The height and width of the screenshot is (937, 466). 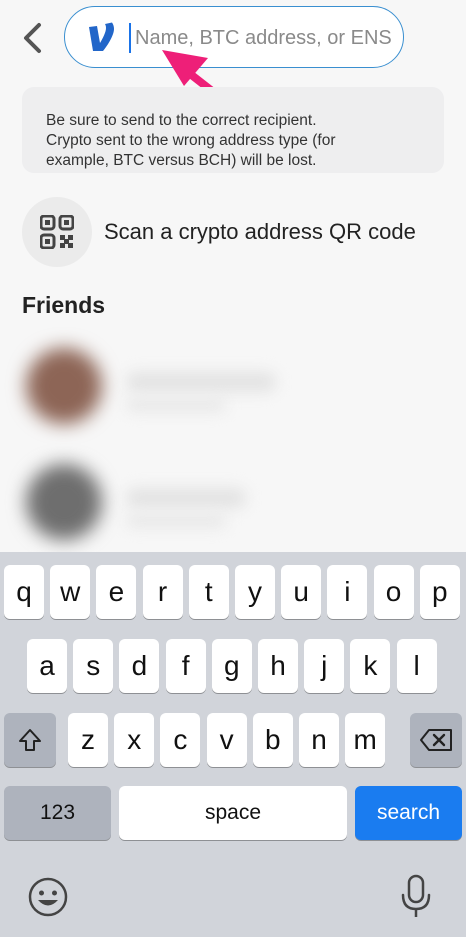 What do you see at coordinates (101, 36) in the screenshot?
I see `venmo-logo-icon` at bounding box center [101, 36].